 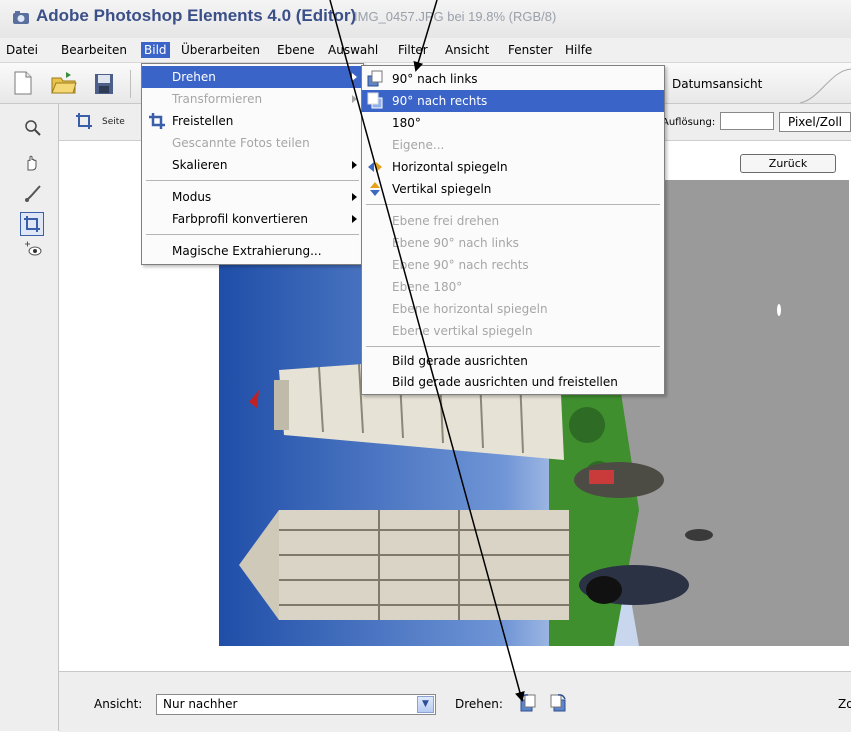 I want to click on toolbar-divider, so click(x=130, y=84).